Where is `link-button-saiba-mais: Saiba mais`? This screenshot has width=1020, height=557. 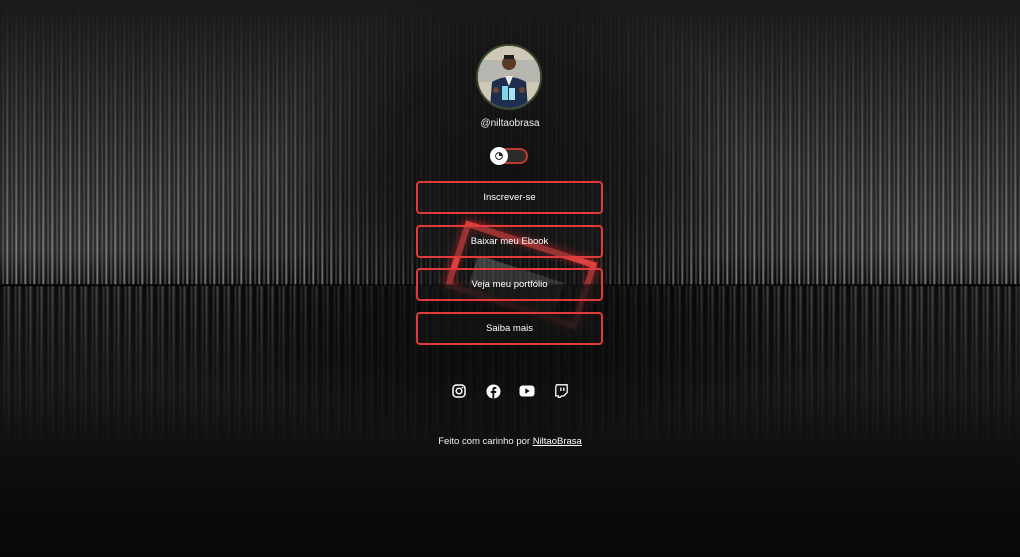 link-button-saiba-mais: Saiba mais is located at coordinates (509, 328).